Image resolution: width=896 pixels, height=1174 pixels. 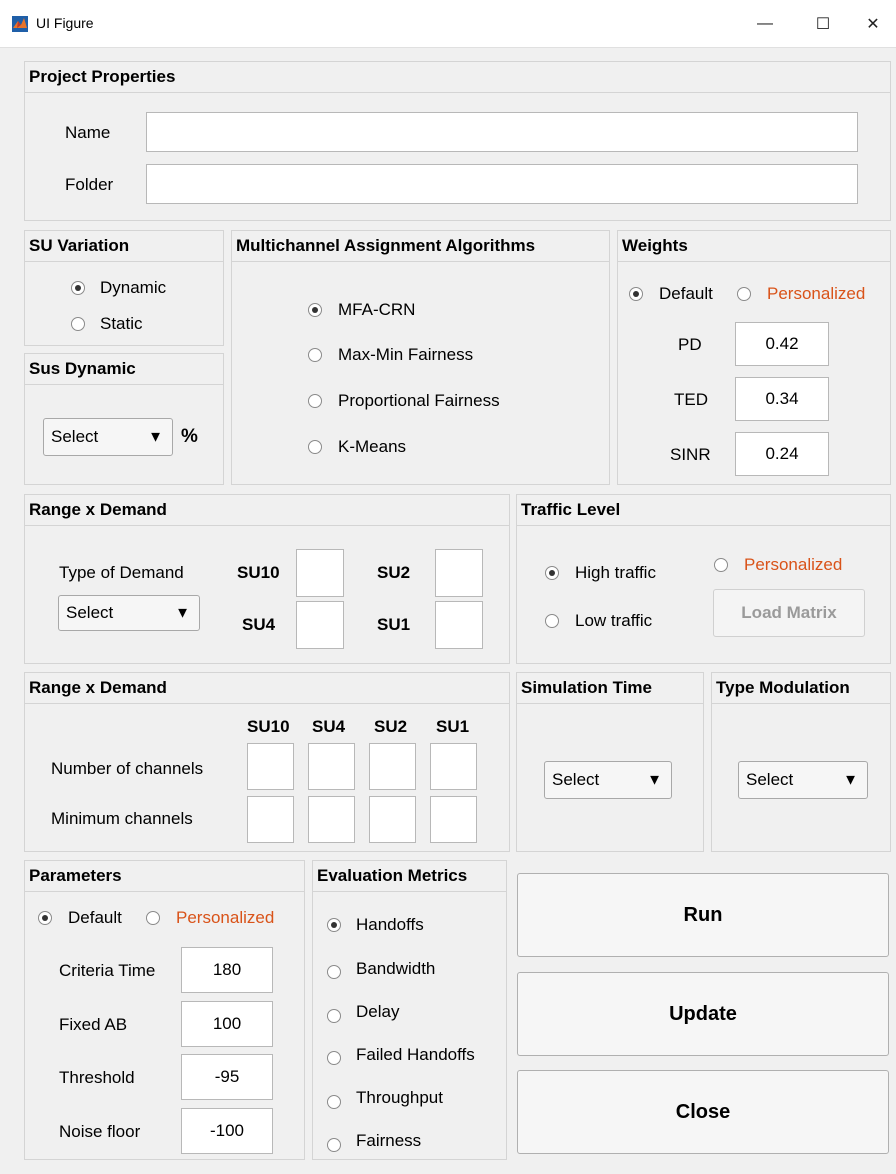 I want to click on mfa-crn-radio, so click(x=315, y=310).